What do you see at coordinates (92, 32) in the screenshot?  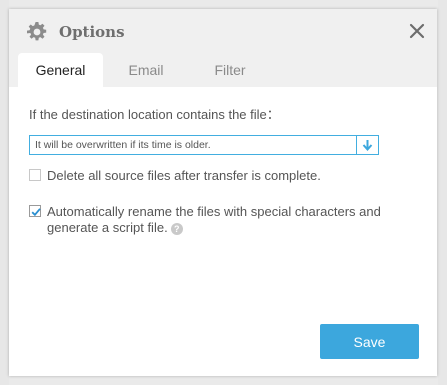 I see `dialog-title: Options` at bounding box center [92, 32].